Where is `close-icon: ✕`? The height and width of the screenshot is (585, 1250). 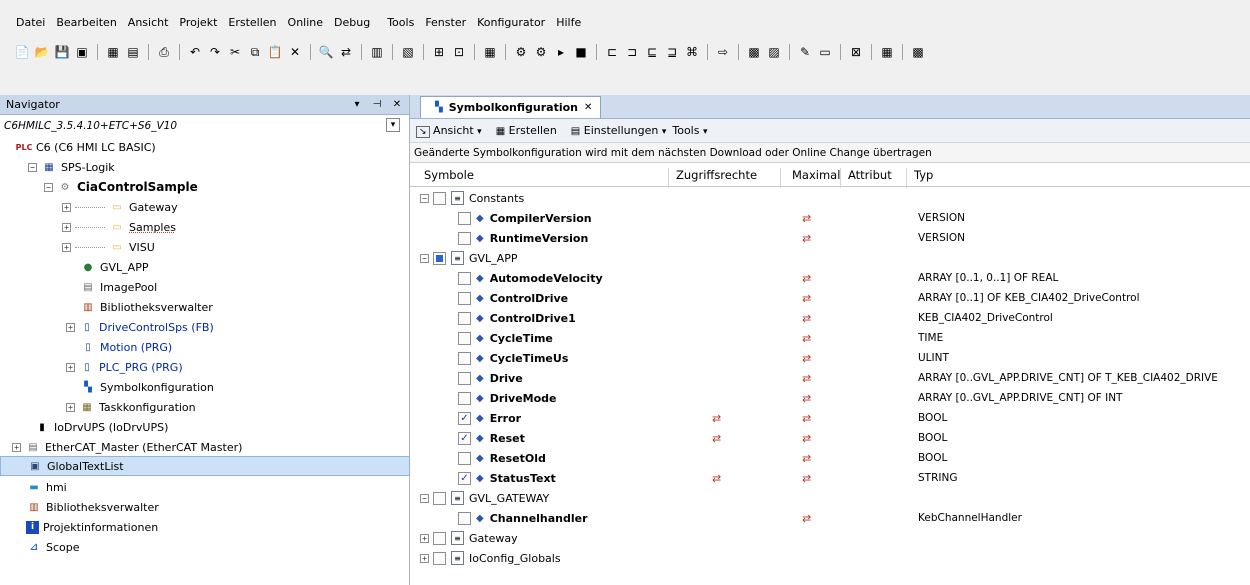
close-icon: ✕ is located at coordinates (397, 104).